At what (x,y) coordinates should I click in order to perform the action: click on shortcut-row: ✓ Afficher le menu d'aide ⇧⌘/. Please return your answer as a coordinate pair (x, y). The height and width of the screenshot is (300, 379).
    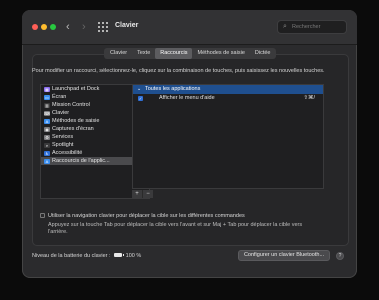
    Looking at the image, I should click on (228, 98).